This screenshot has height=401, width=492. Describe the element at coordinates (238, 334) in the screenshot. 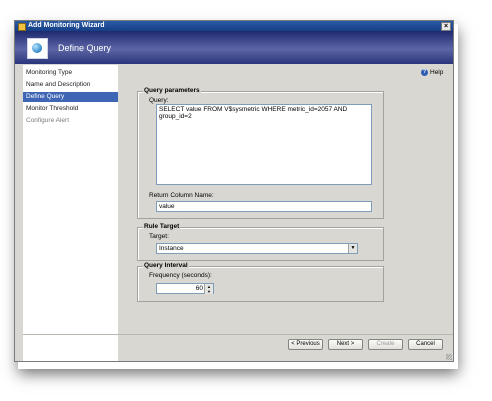

I see `footer-divider` at that location.